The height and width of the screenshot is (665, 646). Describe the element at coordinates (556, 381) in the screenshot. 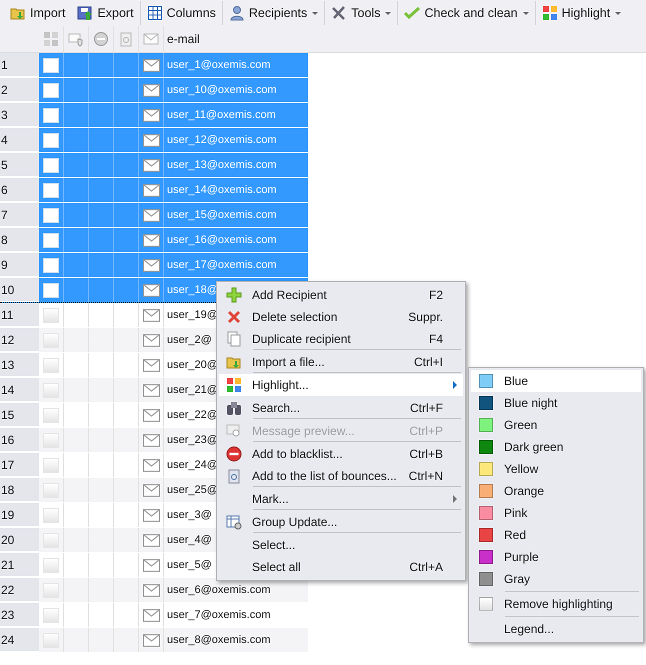

I see `menu-item: Blue` at that location.